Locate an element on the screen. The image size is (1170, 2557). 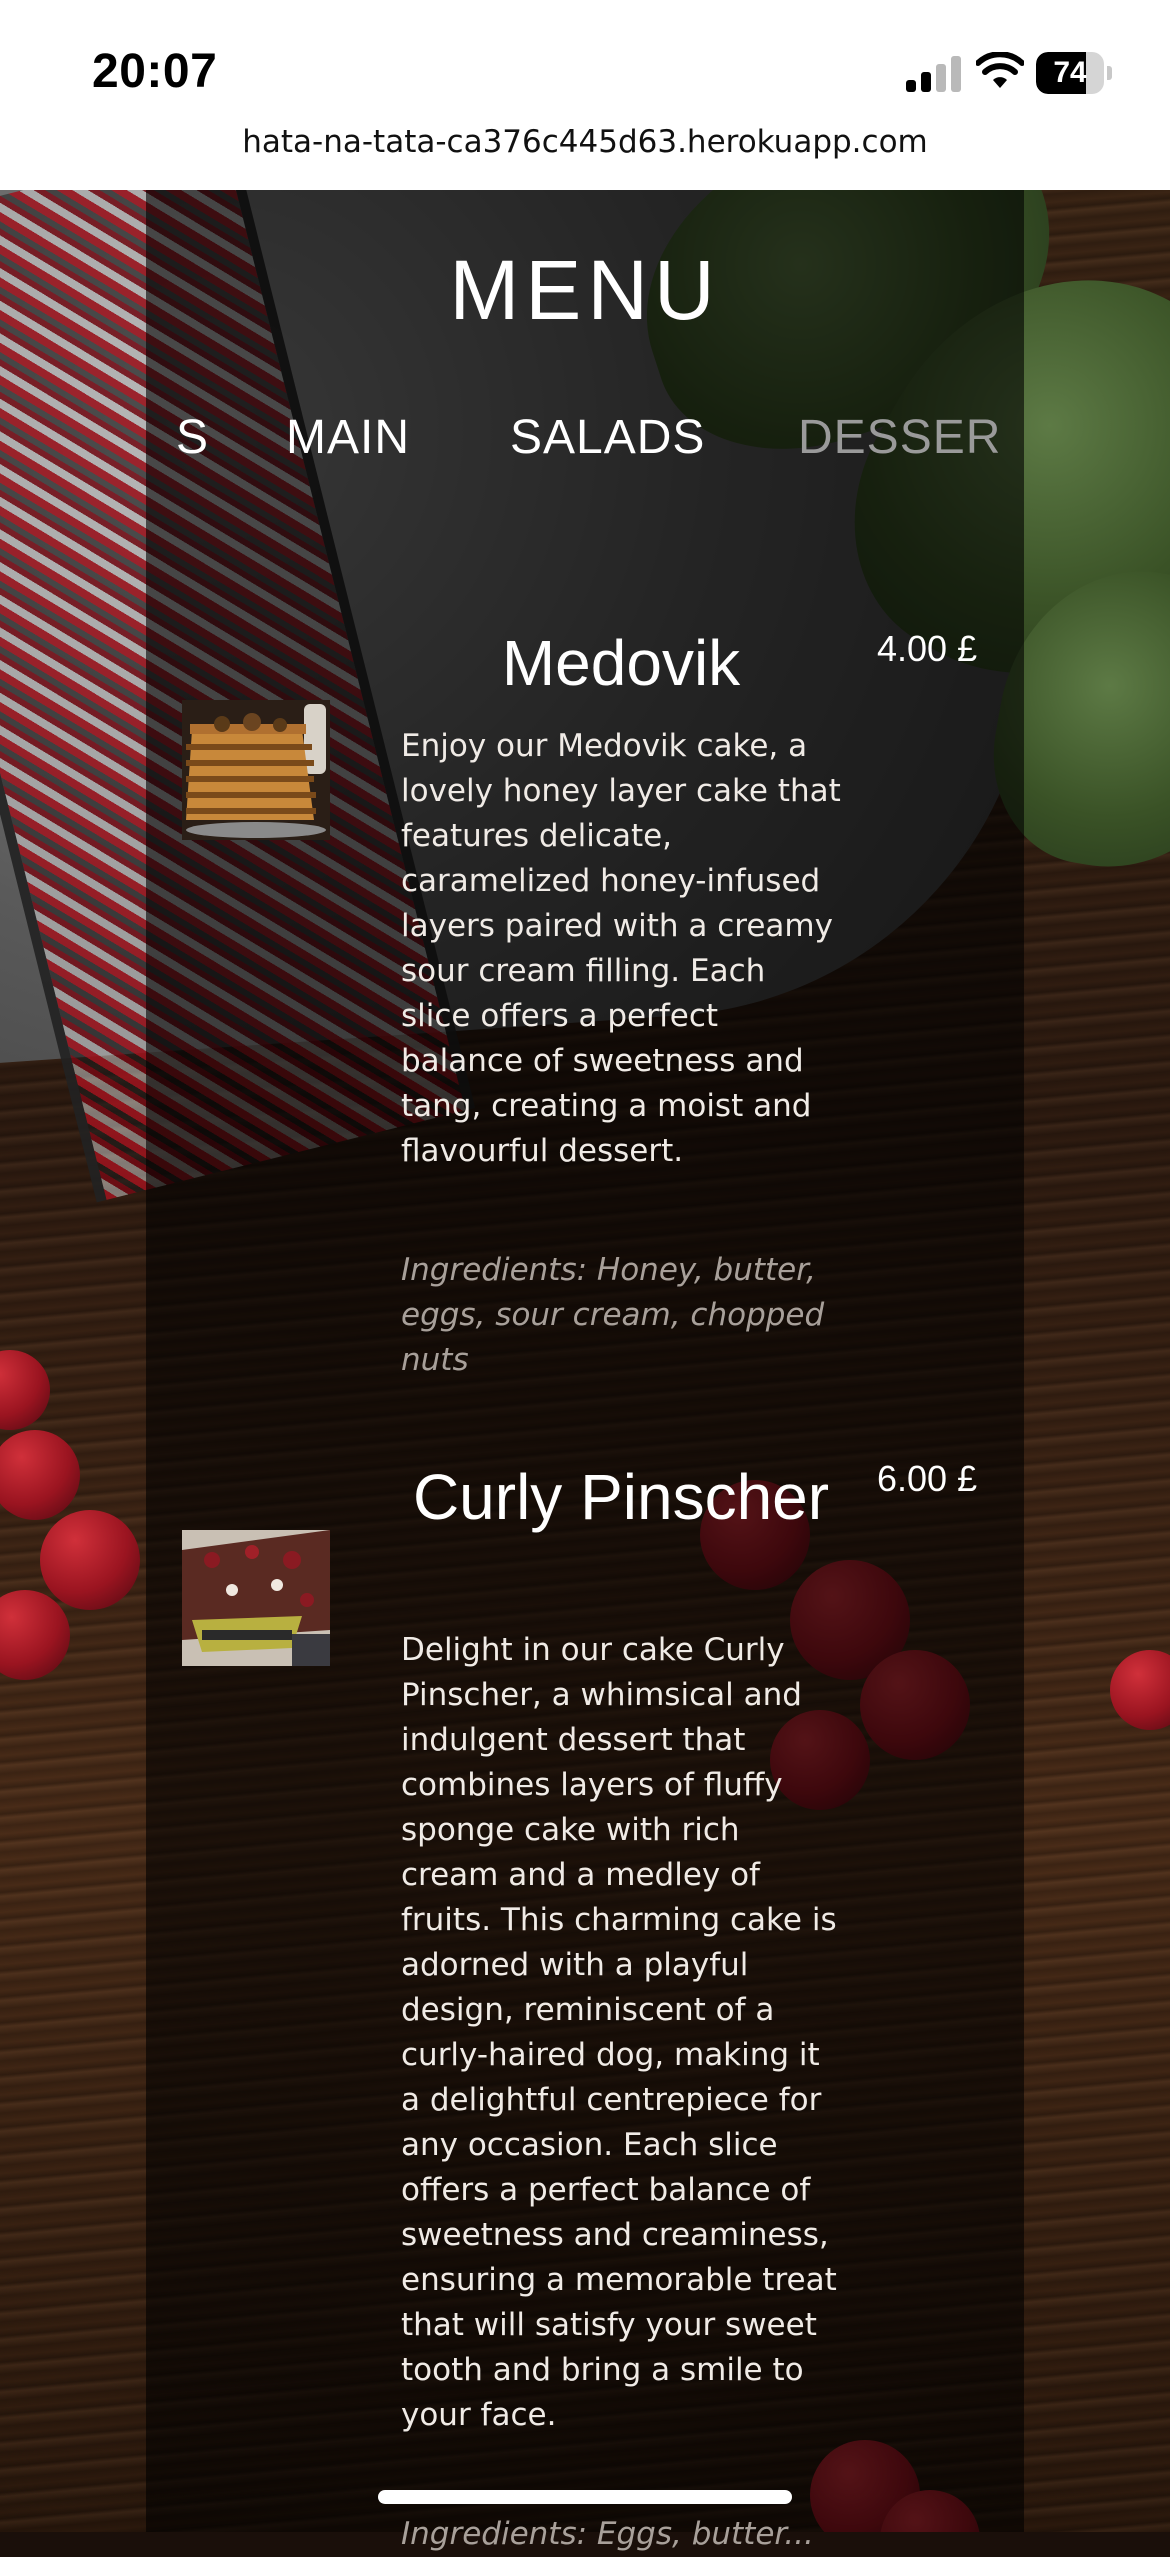
home-indicator is located at coordinates (585, 2497).